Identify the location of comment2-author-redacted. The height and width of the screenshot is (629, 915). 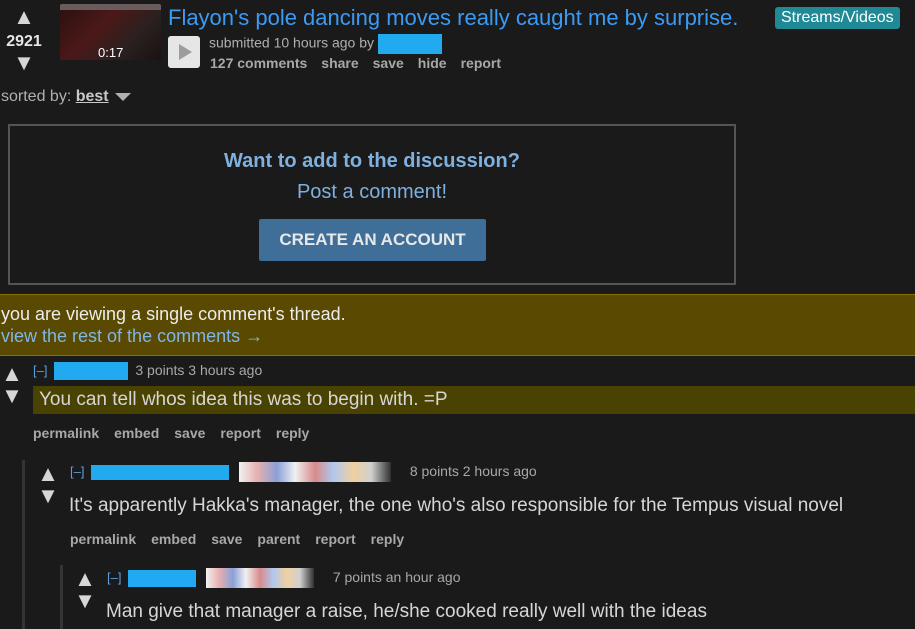
(159, 472).